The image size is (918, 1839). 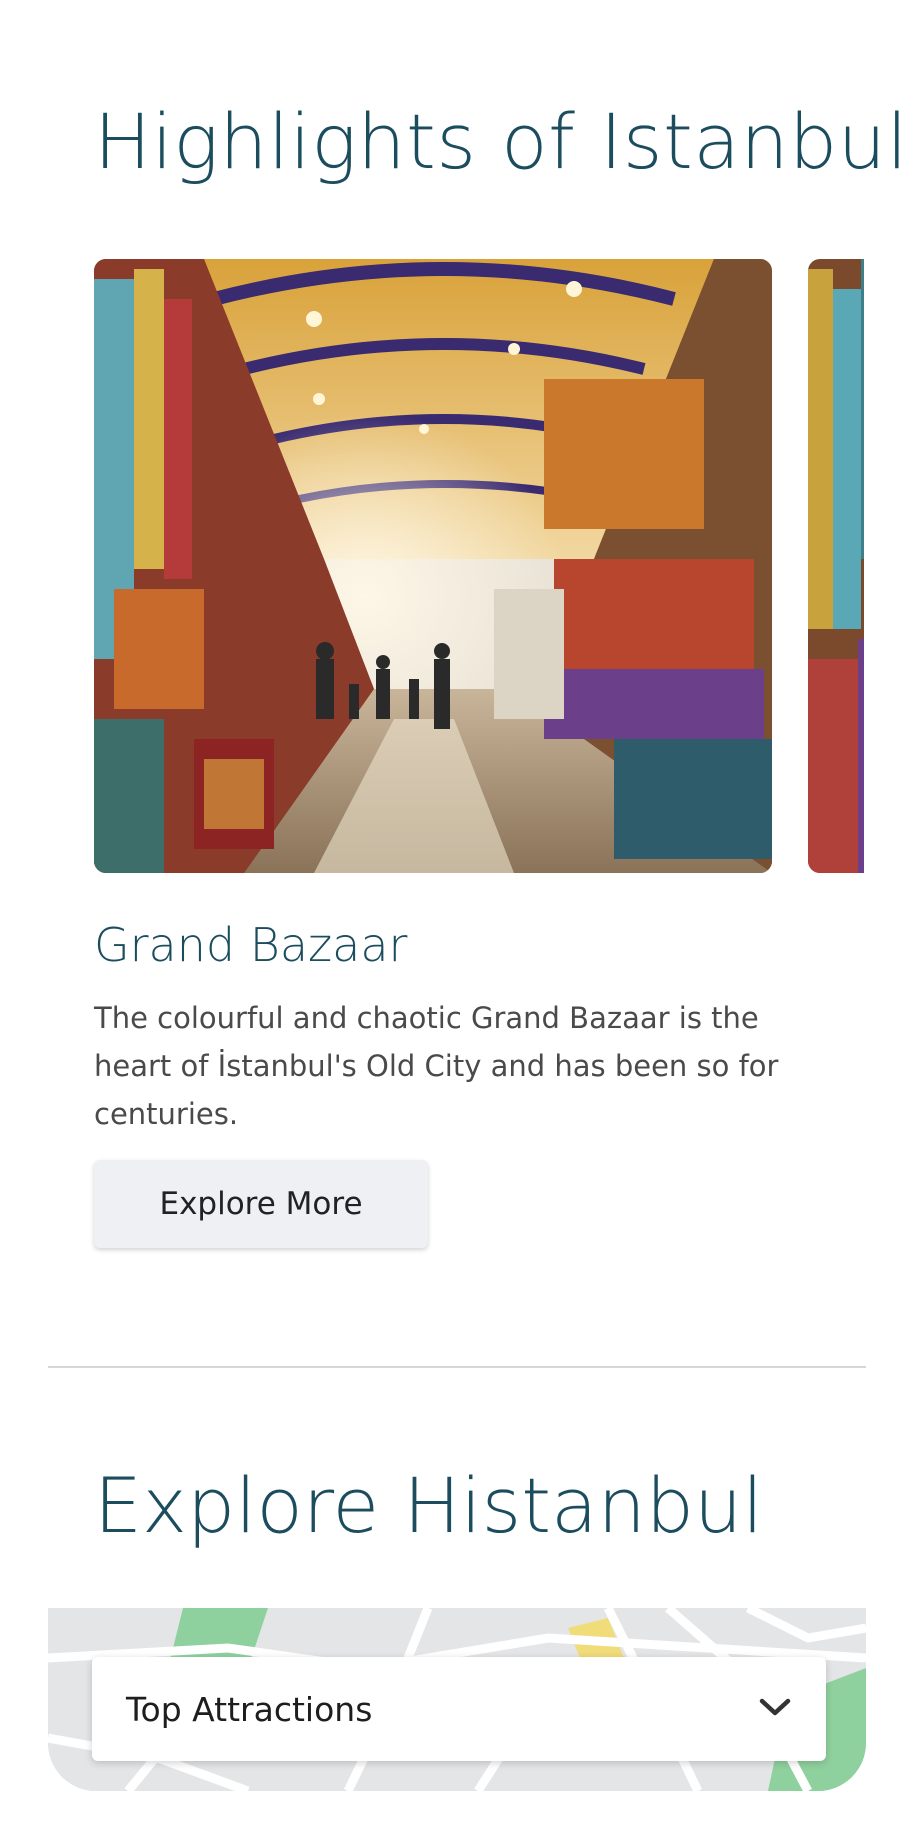 I want to click on section-divider, so click(x=457, y=1367).